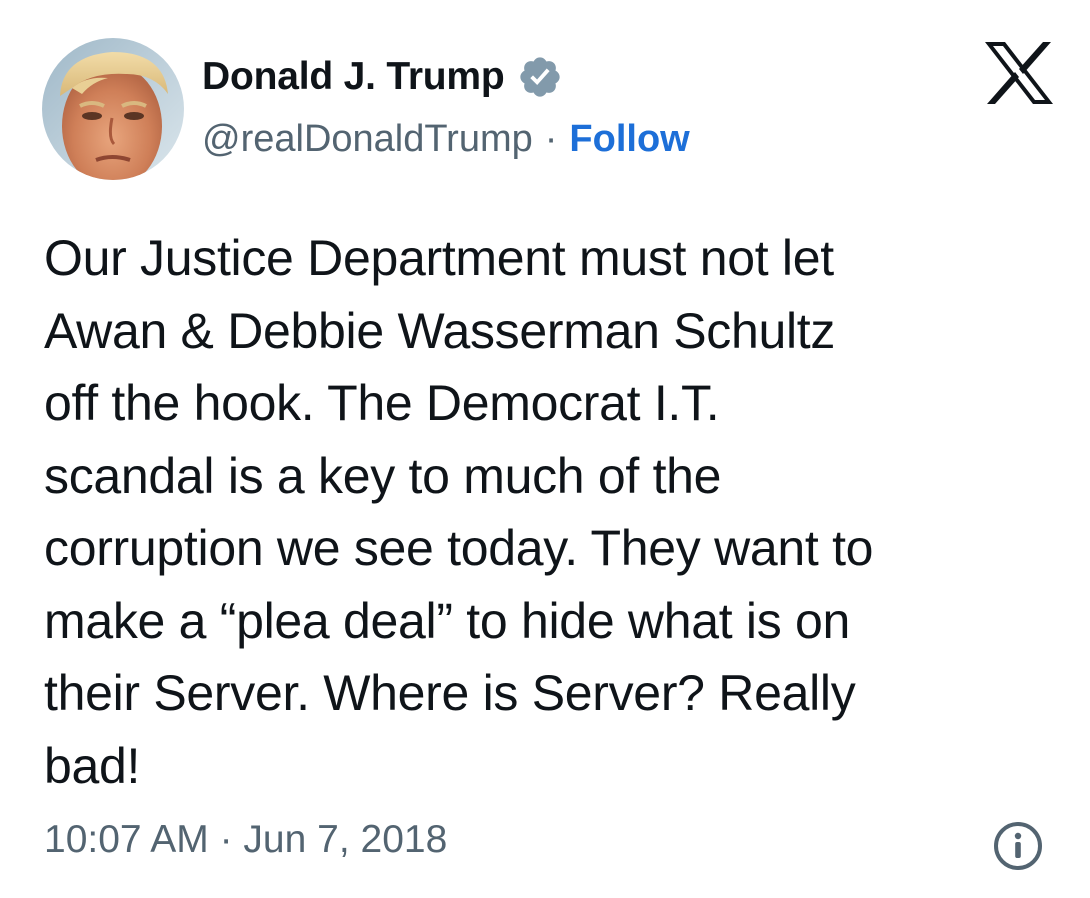 This screenshot has width=1090, height=898. Describe the element at coordinates (450, 693) in the screenshot. I see `tweet-line: their Server. Where is Server? Really` at that location.